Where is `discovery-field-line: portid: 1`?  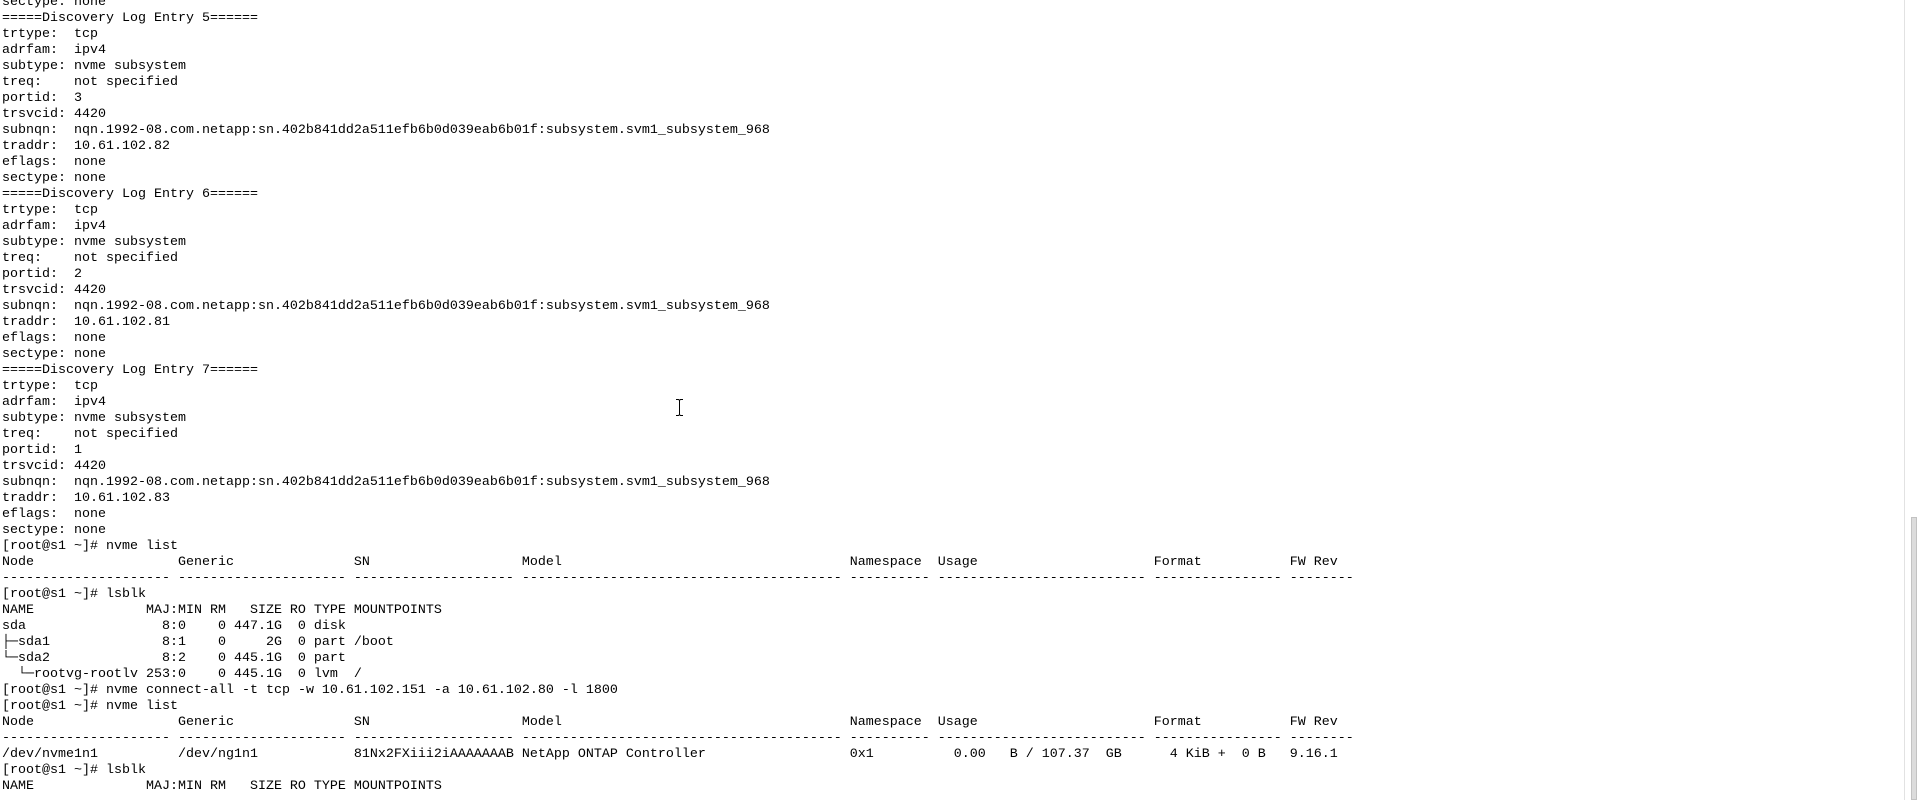 discovery-field-line: portid: 1 is located at coordinates (42, 450).